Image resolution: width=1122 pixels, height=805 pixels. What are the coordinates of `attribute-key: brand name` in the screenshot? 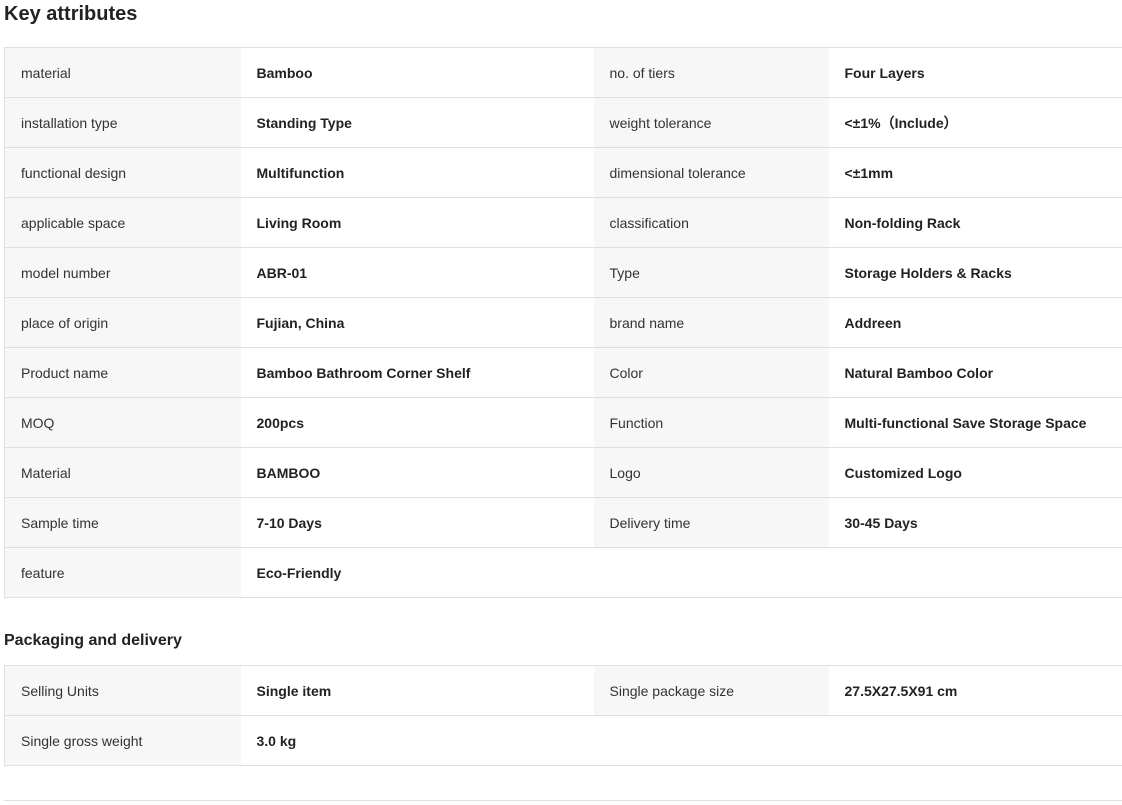 It's located at (711, 322).